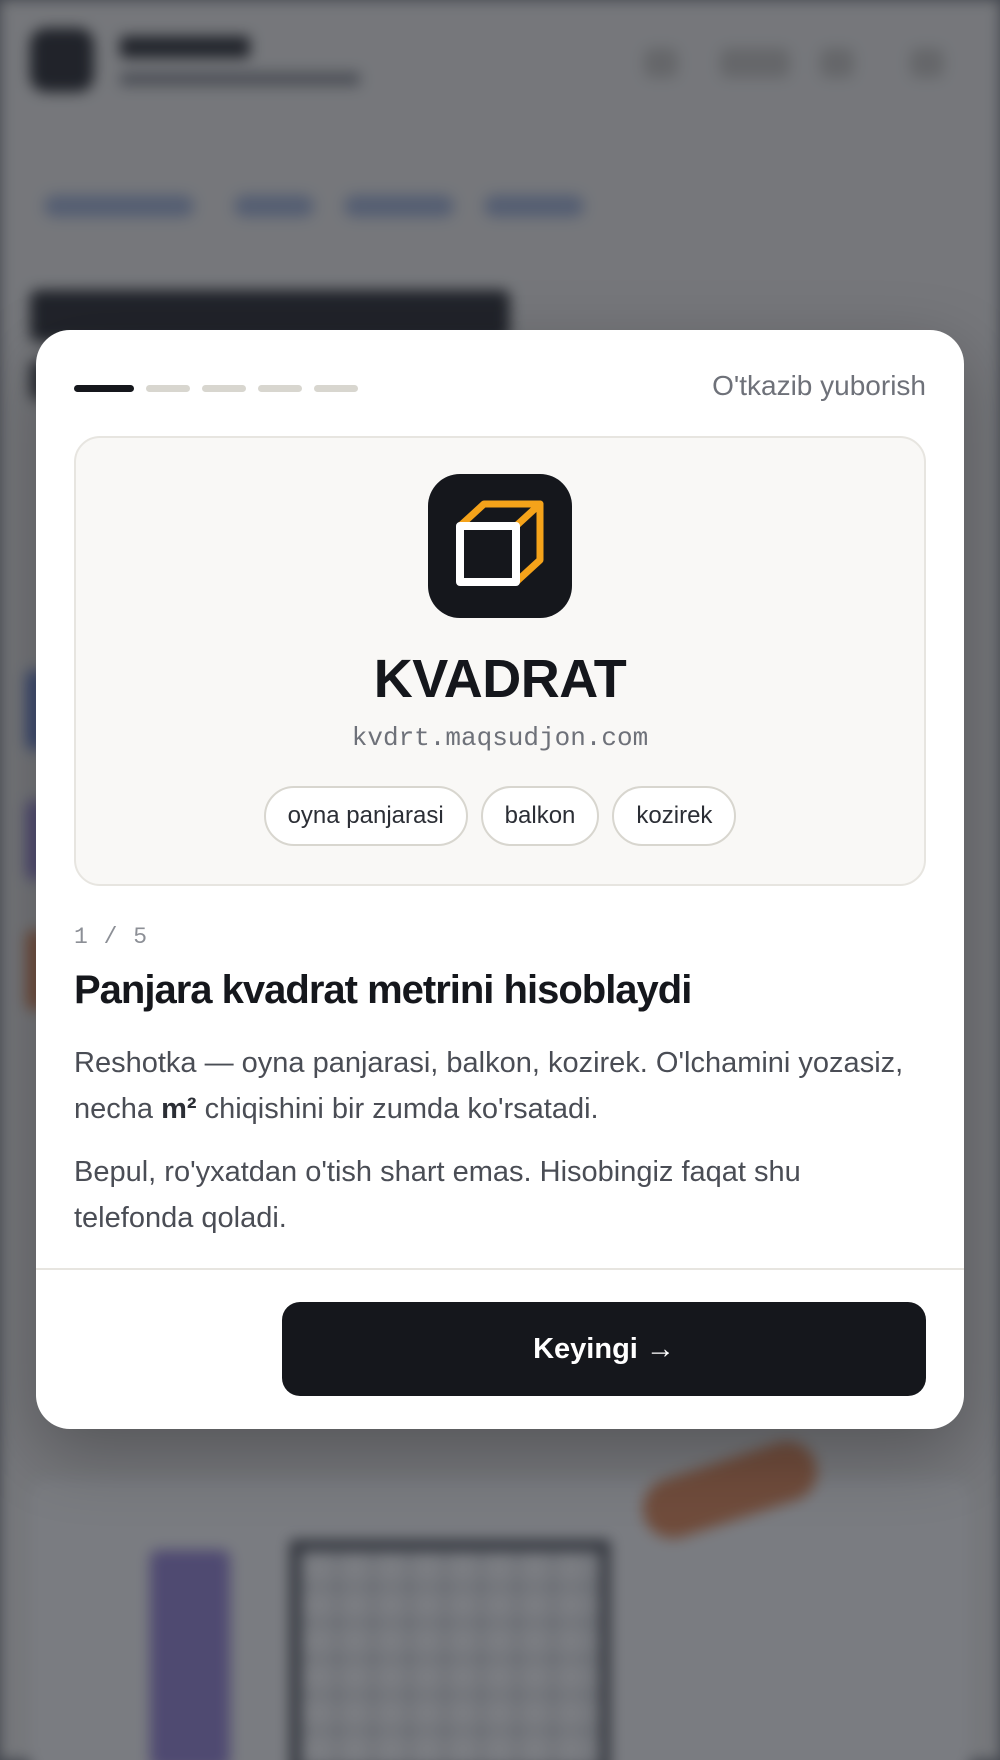  Describe the element at coordinates (500, 738) in the screenshot. I see `app-url: kvdrt.maqsudjon.com` at that location.